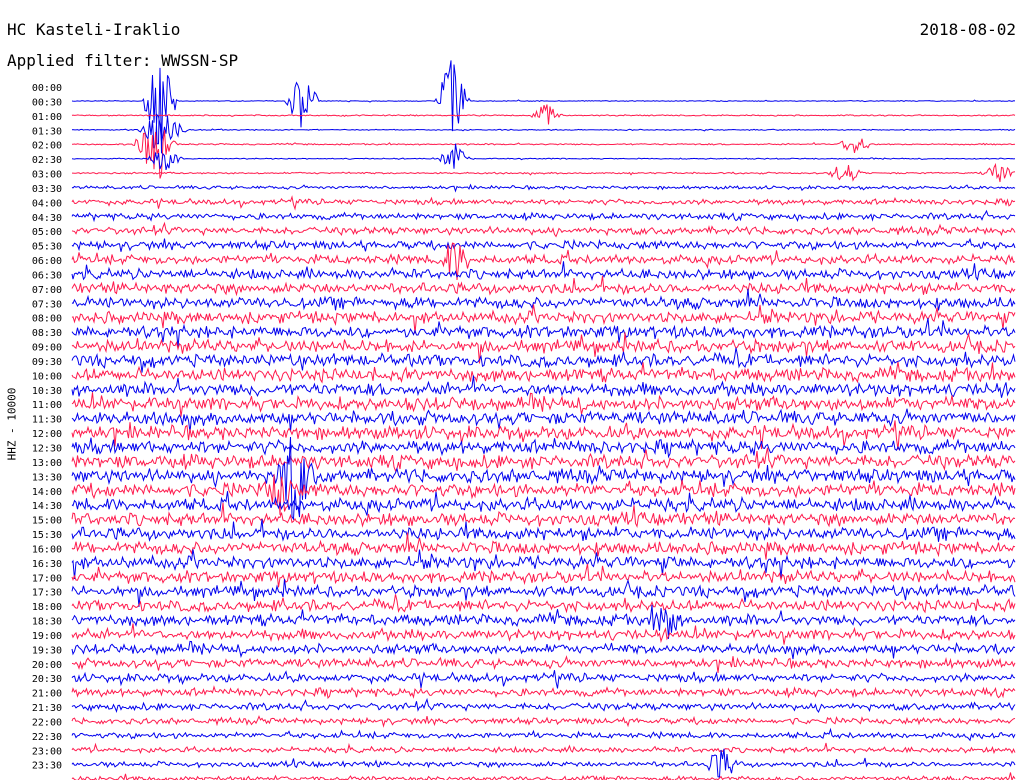  Describe the element at coordinates (47, 131) in the screenshot. I see `time-tick-label: 01:30` at that location.